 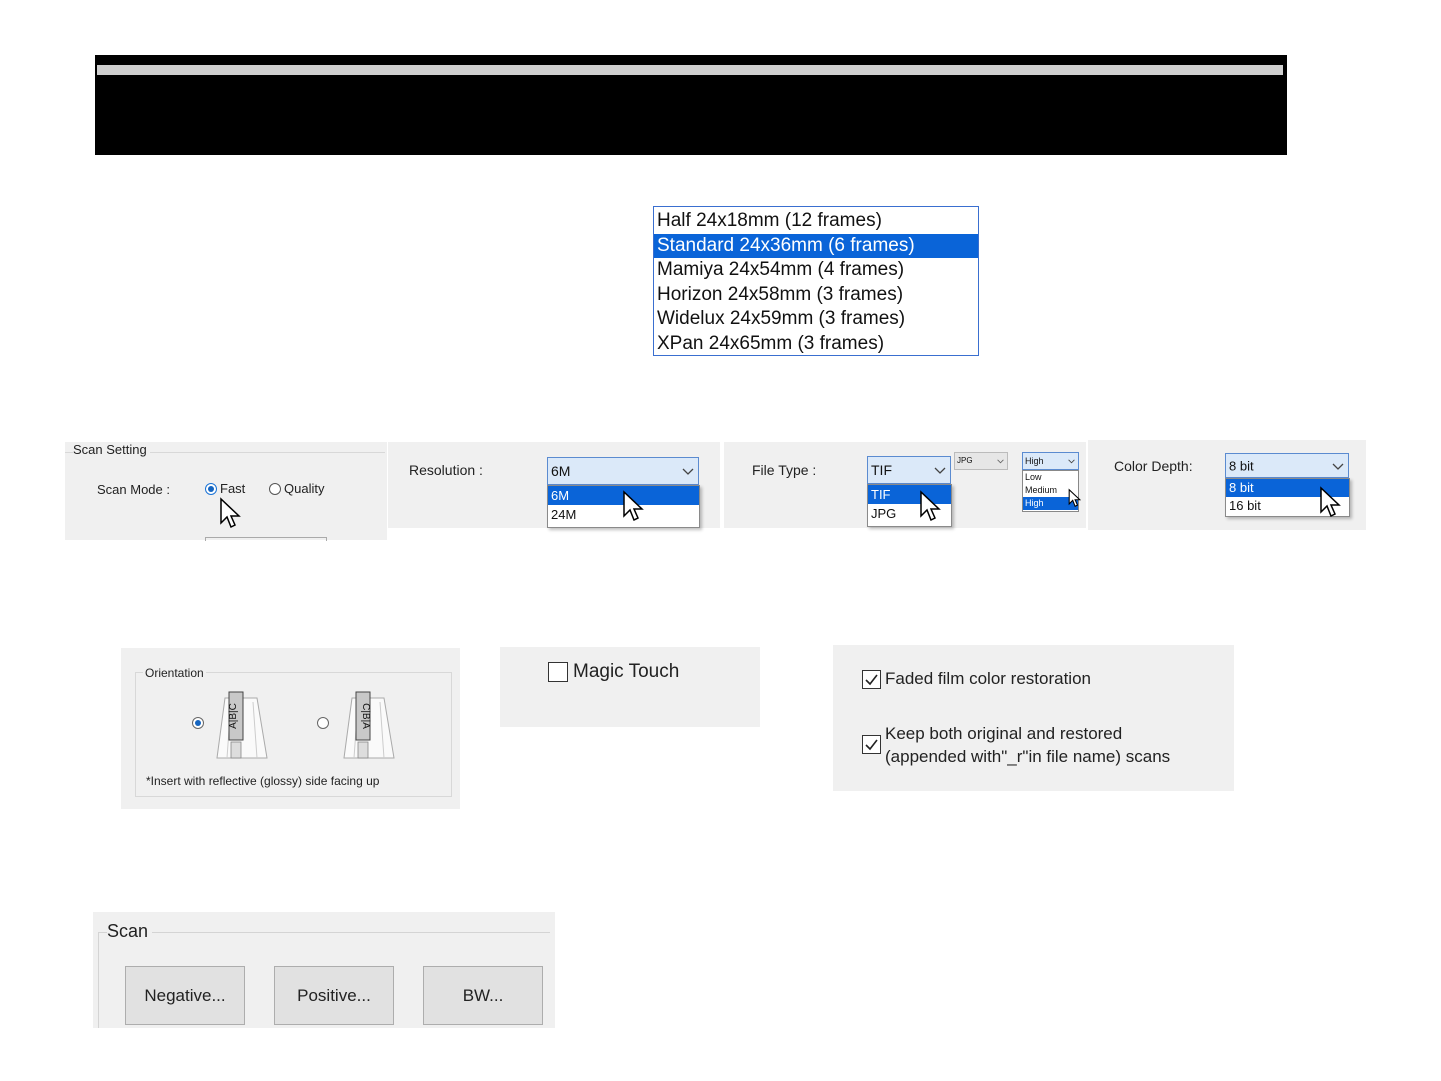 I want to click on scan-mode-fast-radio, so click(x=211, y=489).